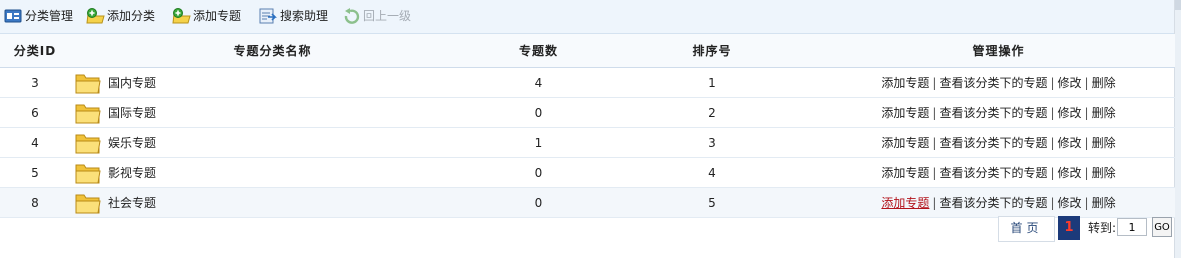 The width and height of the screenshot is (1181, 258). What do you see at coordinates (304, 16) in the screenshot?
I see `toolbar-label: 搜索助理` at bounding box center [304, 16].